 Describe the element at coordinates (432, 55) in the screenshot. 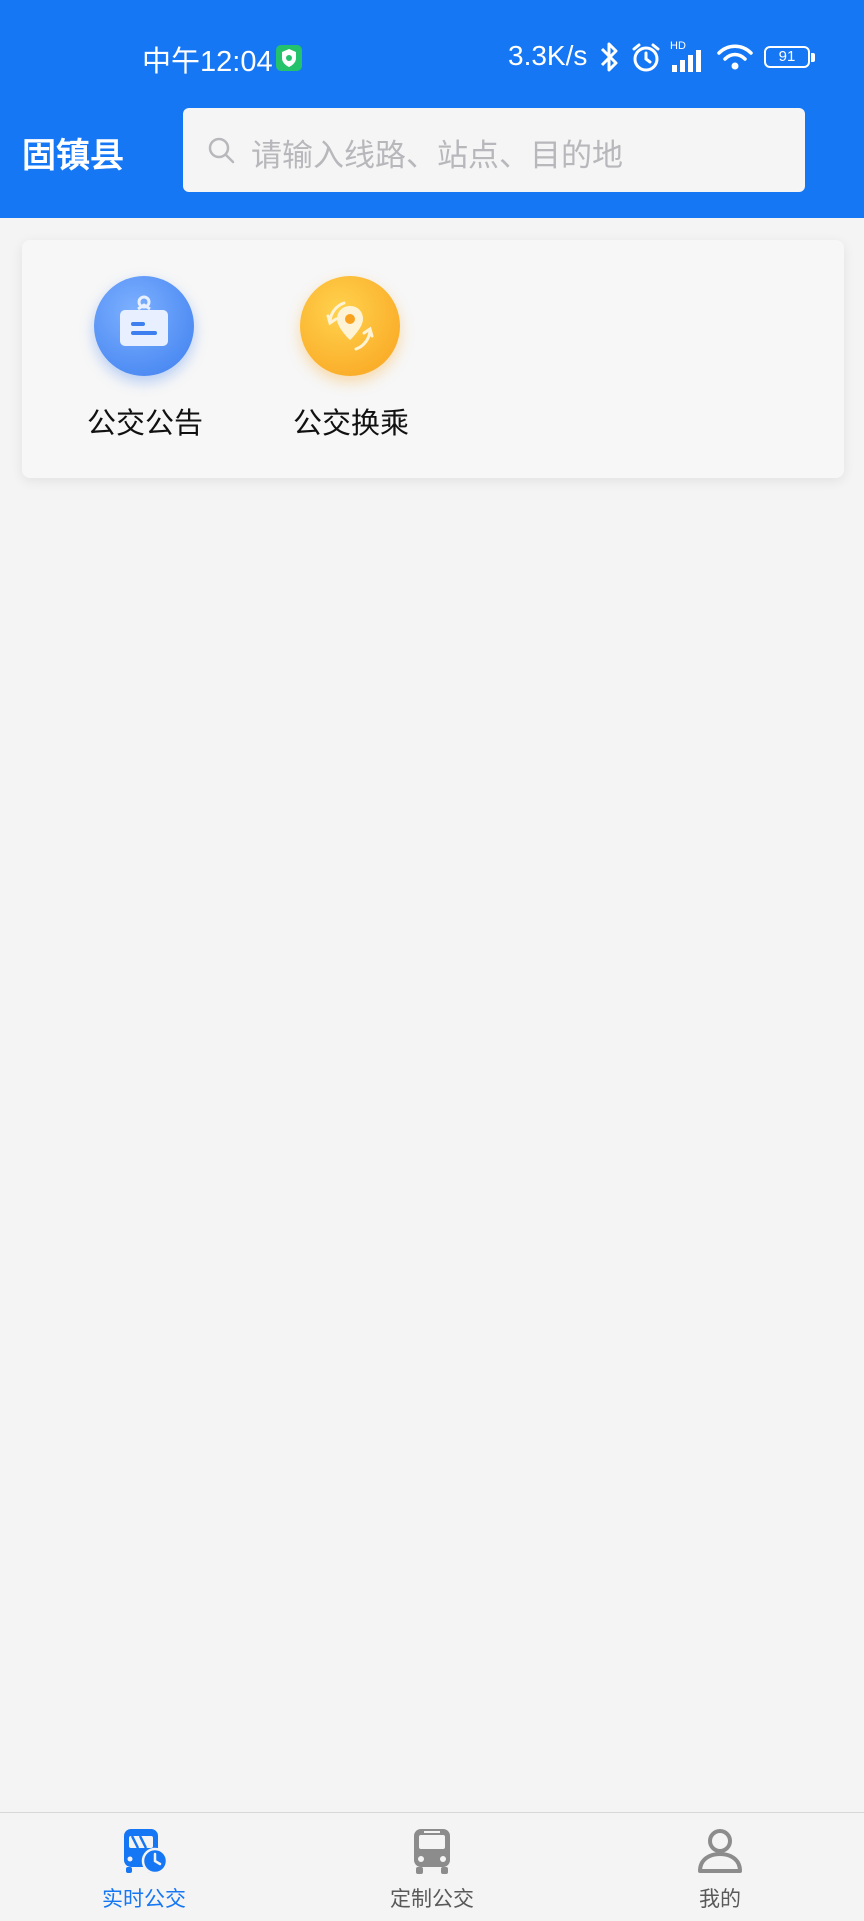

I see `status-bar: 中午12:04 3.3K/s HD 91` at that location.